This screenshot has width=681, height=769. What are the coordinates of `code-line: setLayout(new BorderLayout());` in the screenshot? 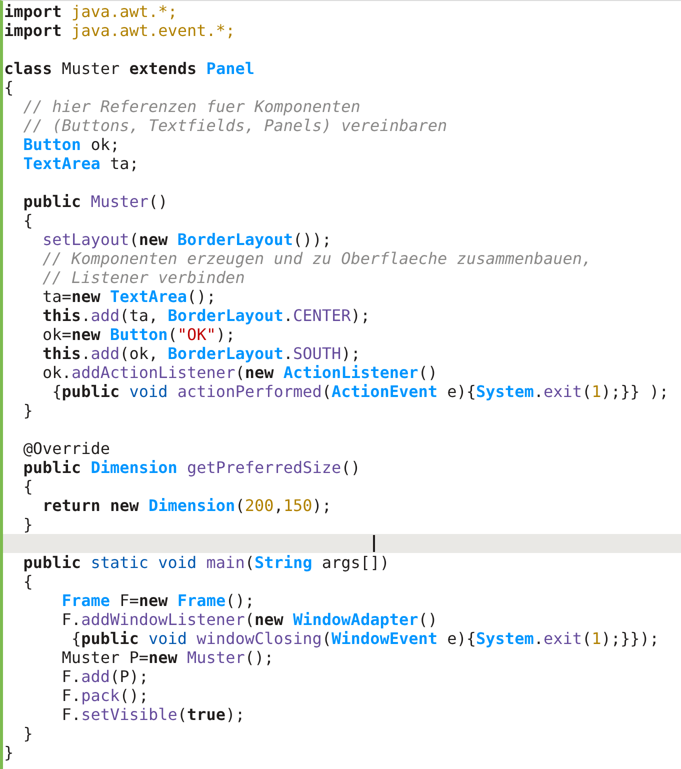 It's located at (187, 239).